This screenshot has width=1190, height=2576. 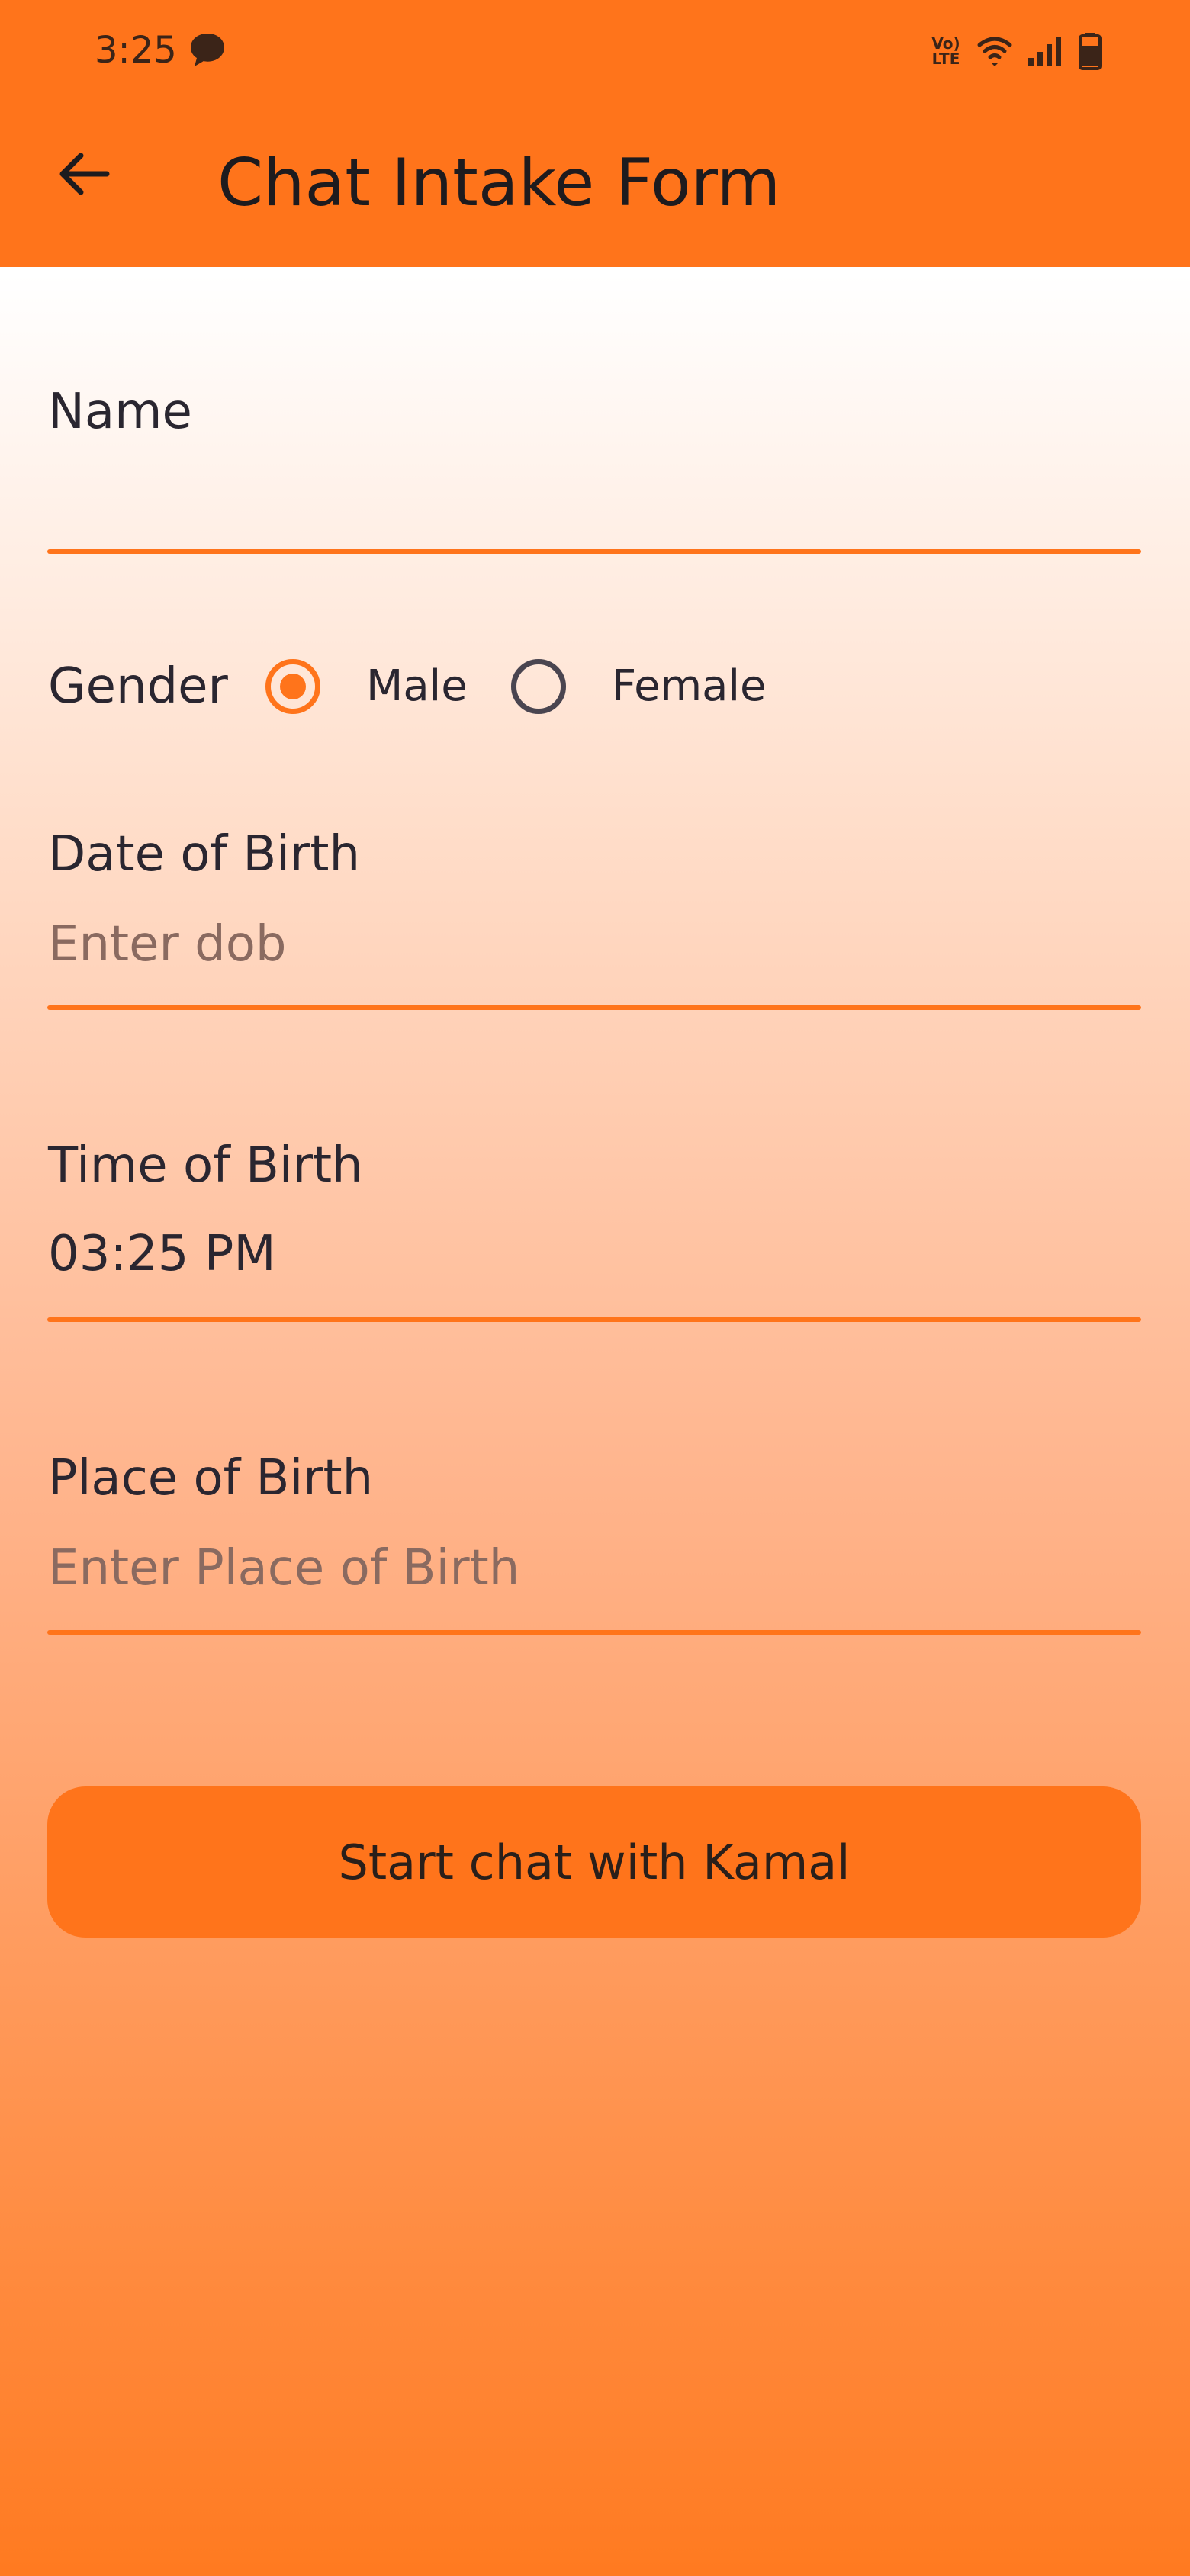 What do you see at coordinates (595, 133) in the screenshot?
I see `app-header: 3:25 Vo) LTE Chat Intake Form` at bounding box center [595, 133].